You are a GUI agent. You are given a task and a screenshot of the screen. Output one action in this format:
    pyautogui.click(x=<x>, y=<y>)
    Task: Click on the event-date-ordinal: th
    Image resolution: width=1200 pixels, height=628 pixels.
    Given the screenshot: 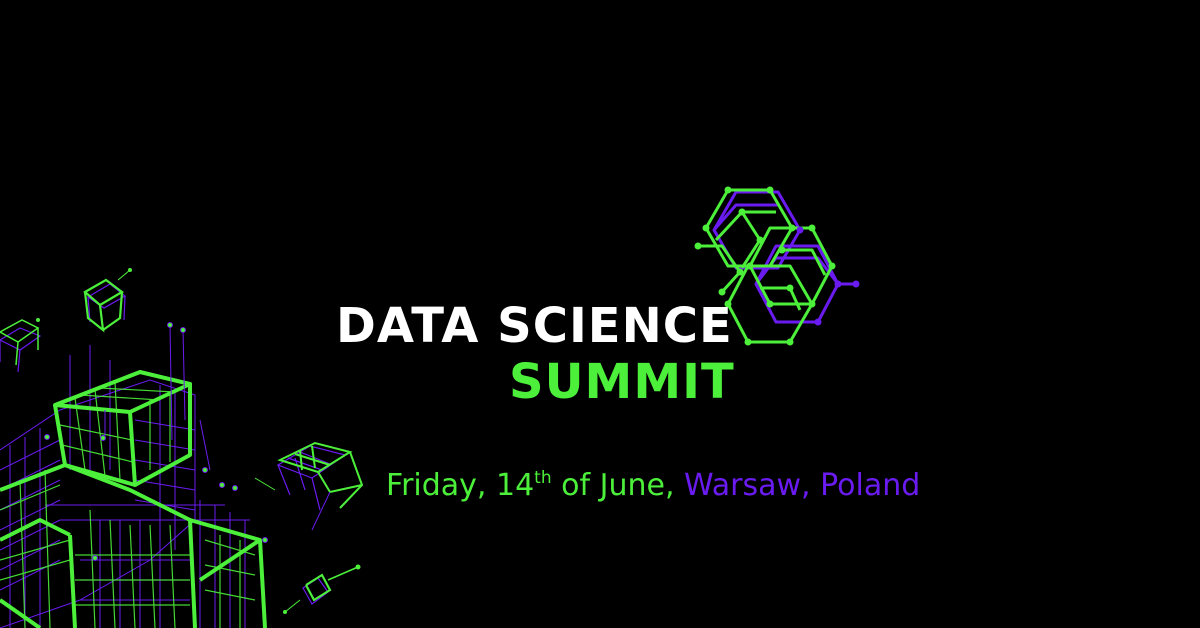 What is the action you would take?
    pyautogui.click(x=543, y=478)
    